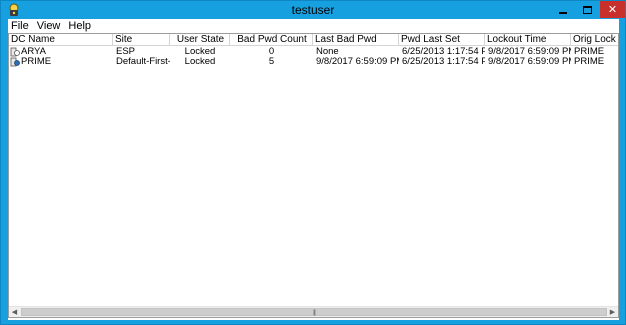 The height and width of the screenshot is (325, 626). What do you see at coordinates (327, 52) in the screenshot?
I see `cell-last-bad-pwd: None` at bounding box center [327, 52].